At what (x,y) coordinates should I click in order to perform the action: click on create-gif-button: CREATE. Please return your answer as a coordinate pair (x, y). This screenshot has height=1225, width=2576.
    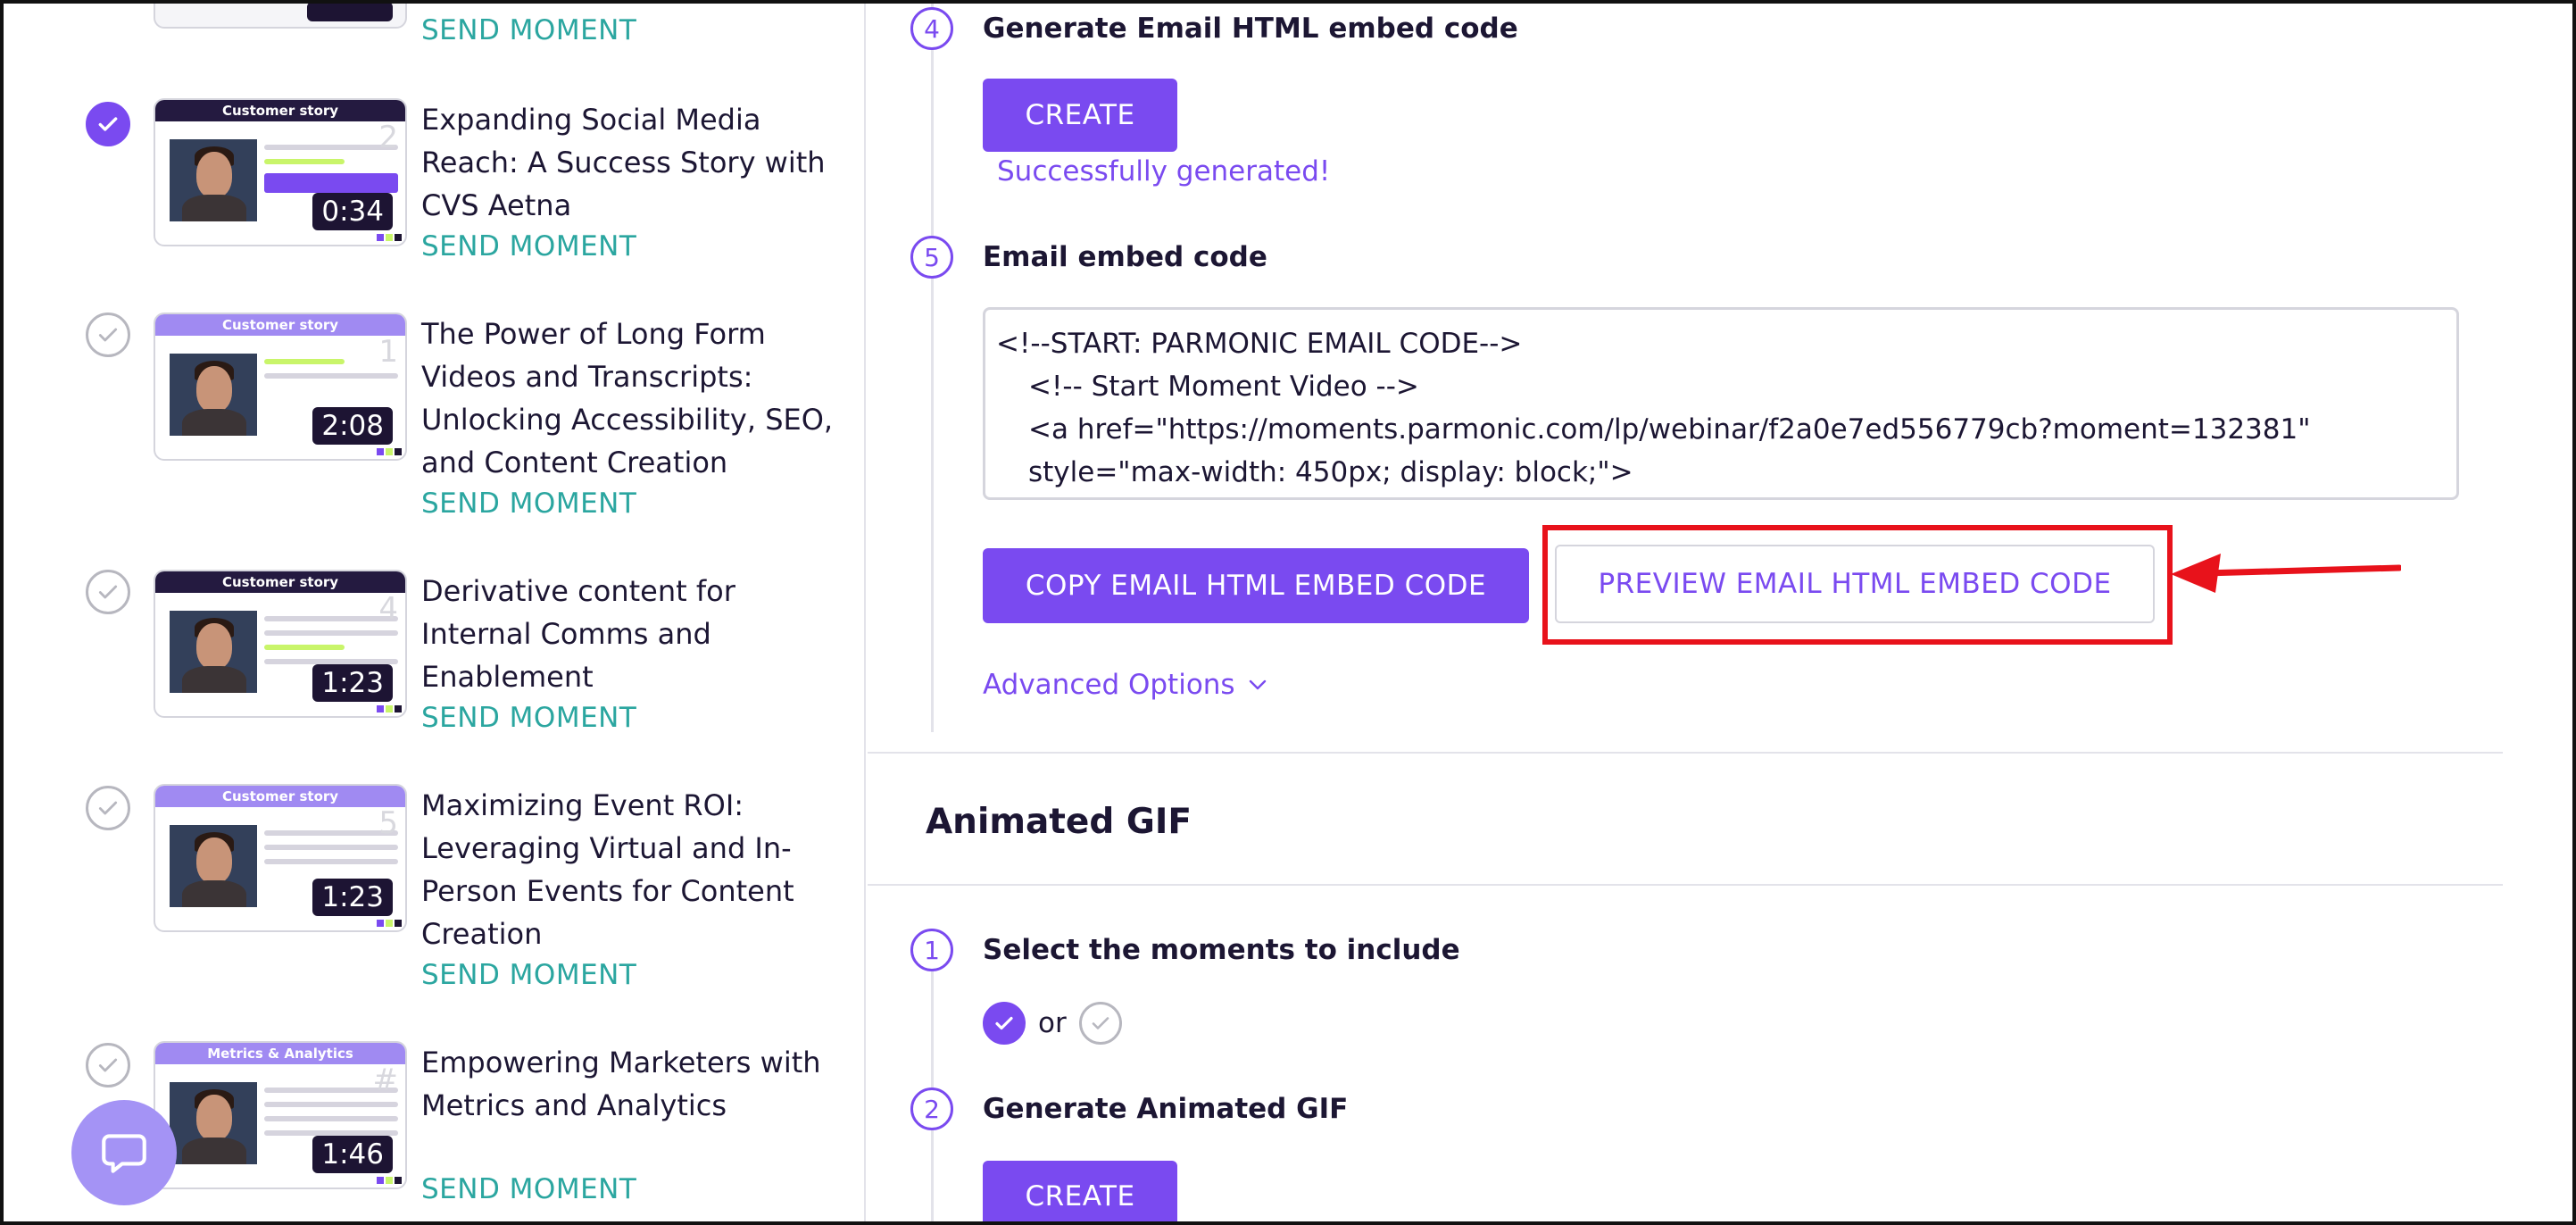
    Looking at the image, I should click on (1080, 1193).